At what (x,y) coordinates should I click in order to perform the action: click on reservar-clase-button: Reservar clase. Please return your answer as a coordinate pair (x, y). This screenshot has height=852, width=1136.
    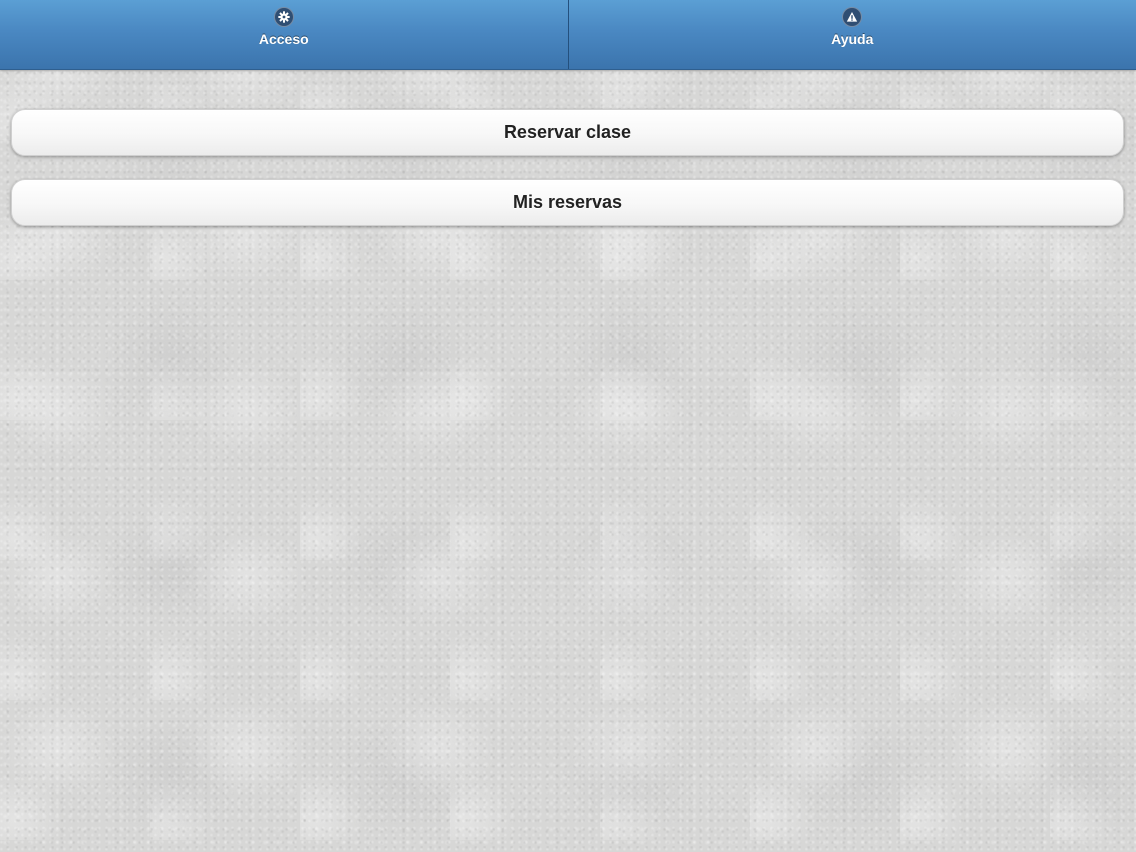
    Looking at the image, I should click on (567, 132).